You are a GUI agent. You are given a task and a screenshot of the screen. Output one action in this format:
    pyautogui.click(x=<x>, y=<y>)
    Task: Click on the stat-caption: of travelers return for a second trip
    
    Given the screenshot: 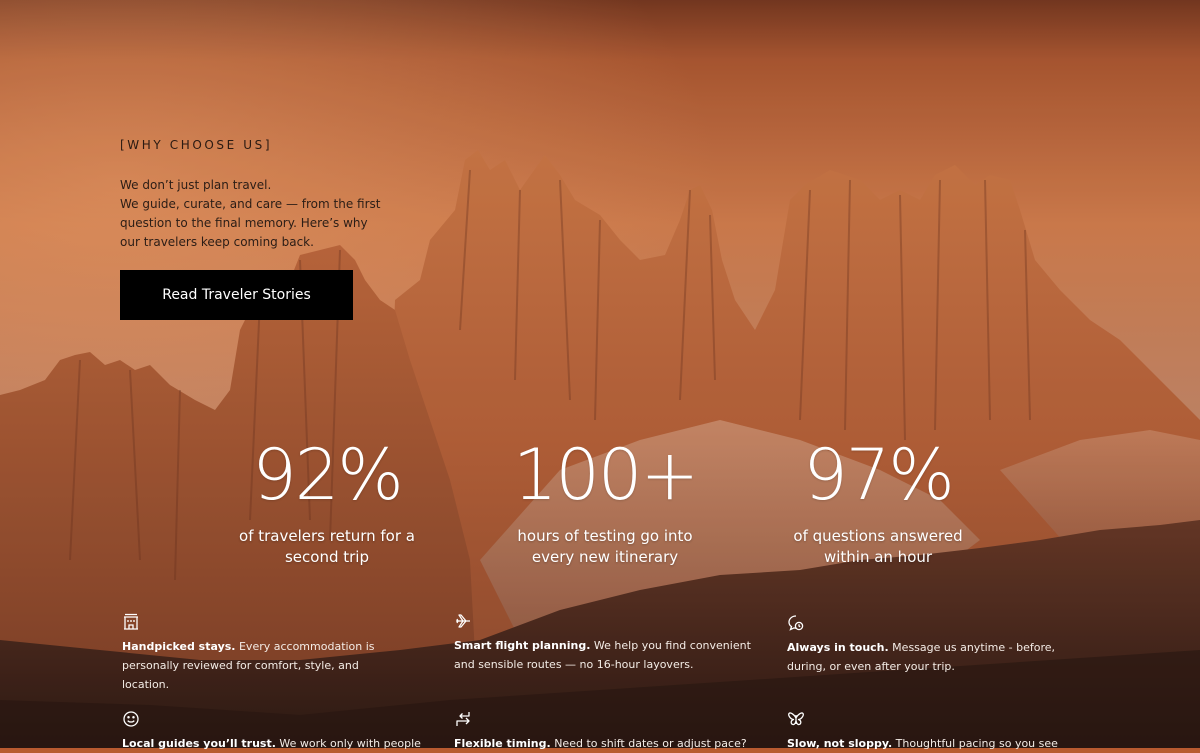 What is the action you would take?
    pyautogui.click(x=327, y=546)
    